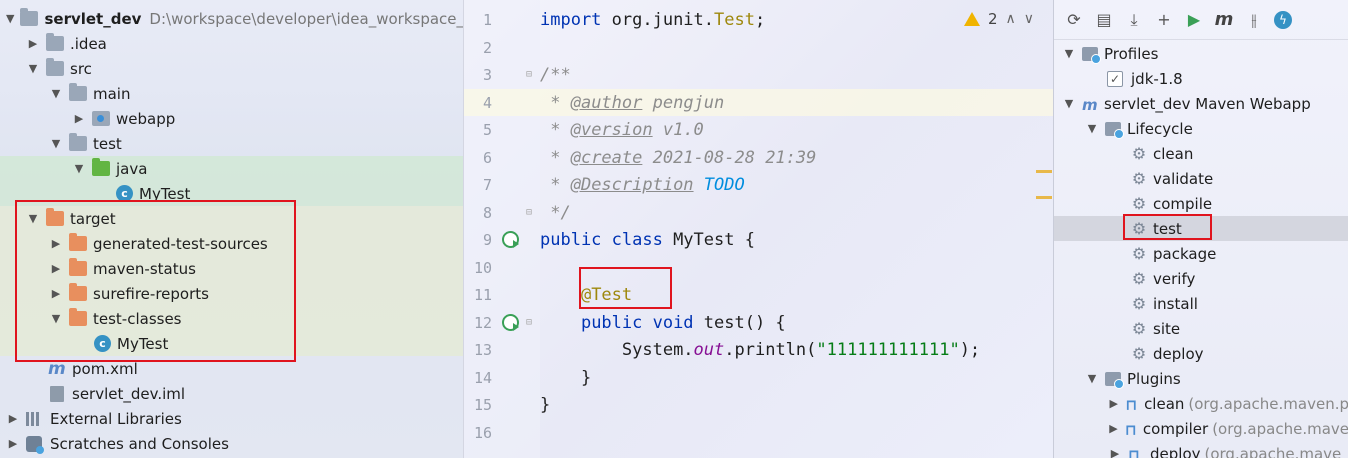 This screenshot has width=1348, height=458. Describe the element at coordinates (1160, 128) in the screenshot. I see `maven-label: Lifecycle` at that location.